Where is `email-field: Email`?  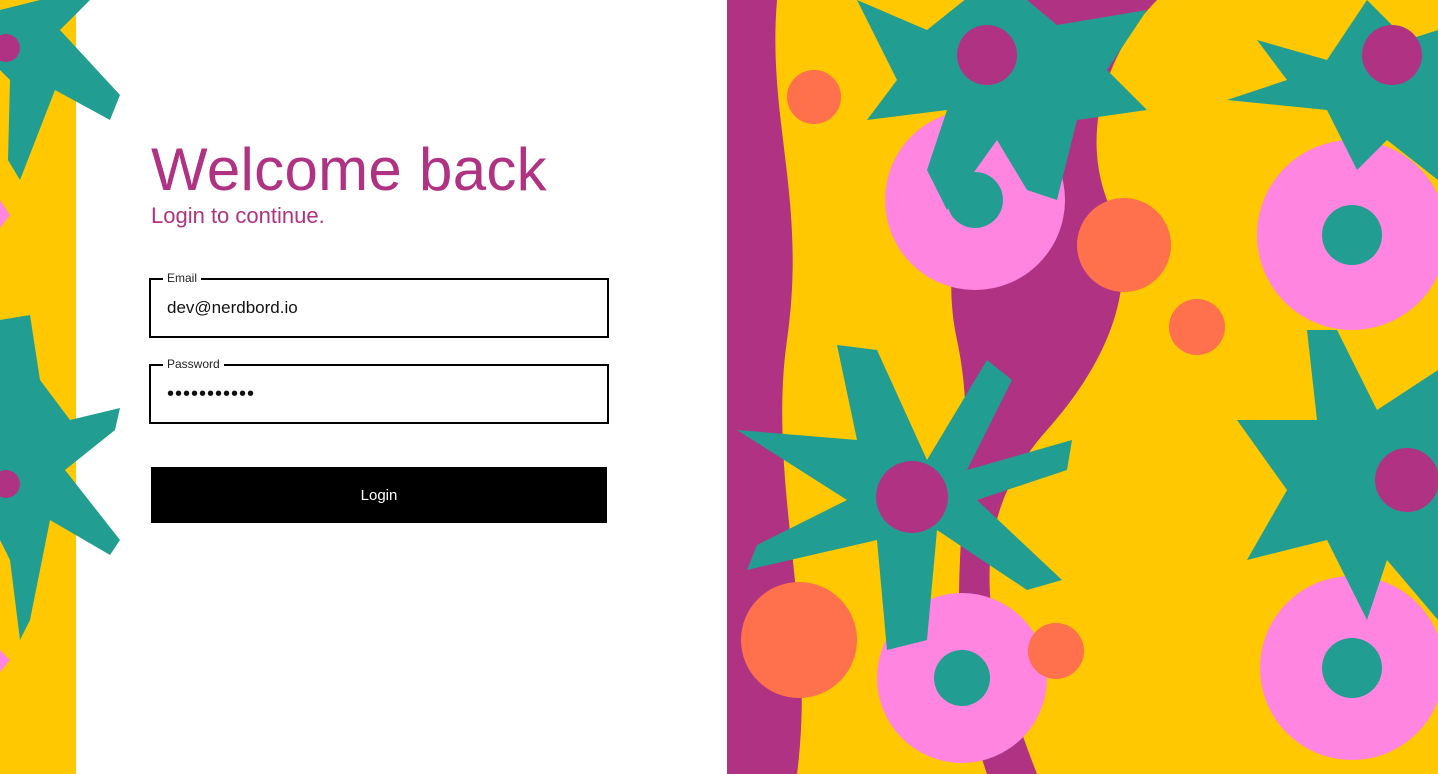 email-field: Email is located at coordinates (379, 304).